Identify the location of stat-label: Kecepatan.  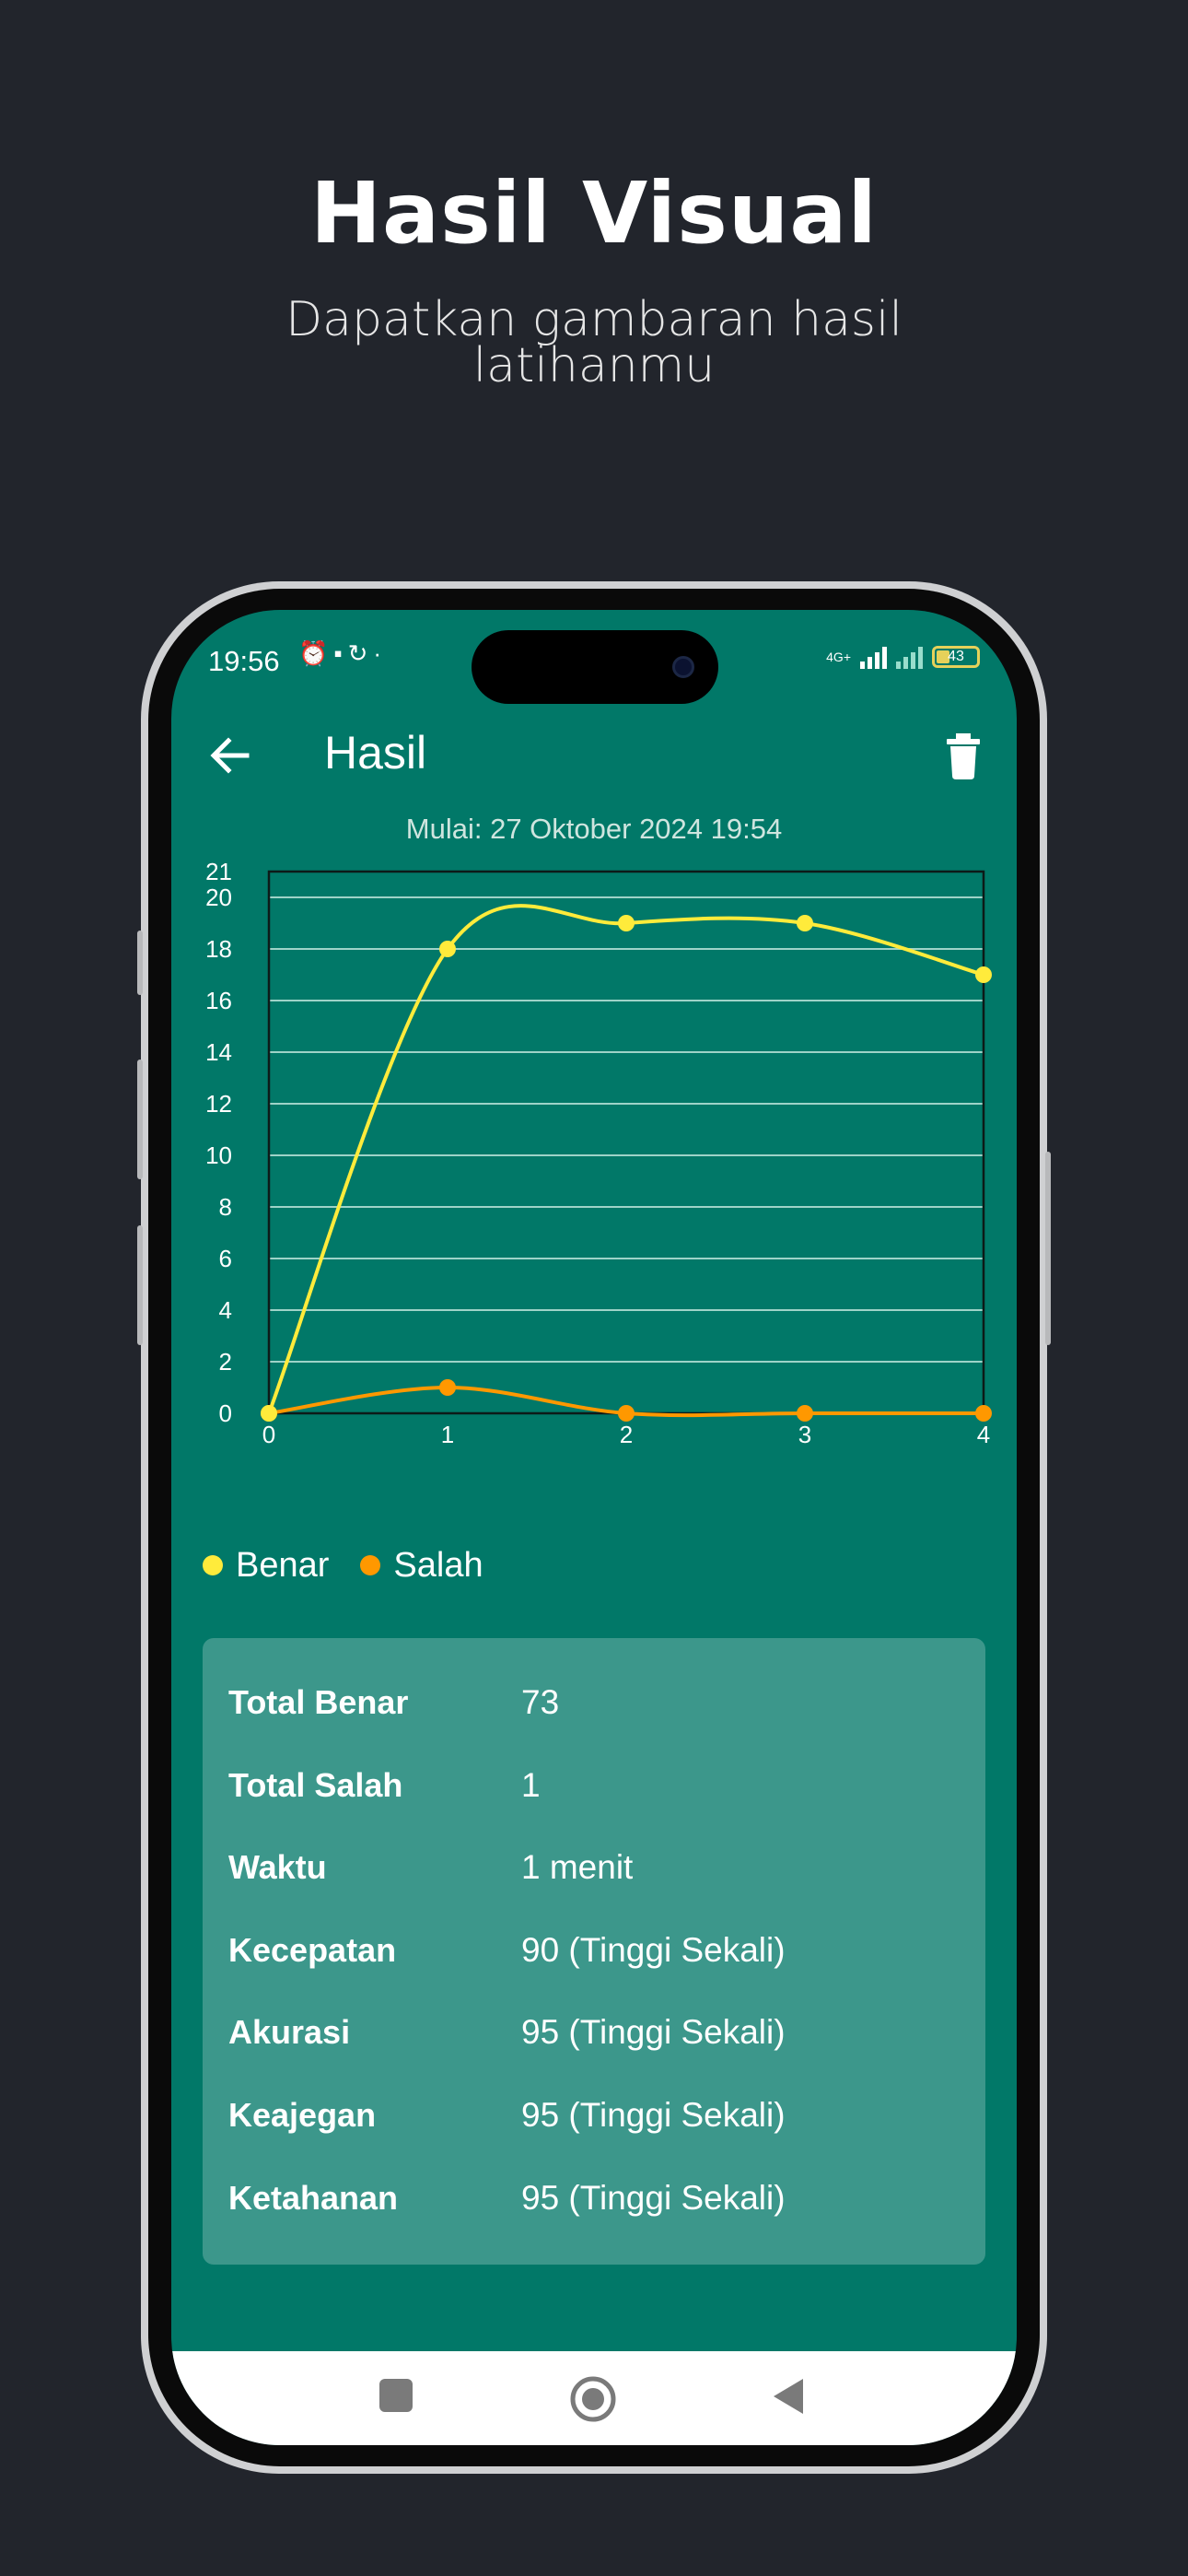
(312, 1950).